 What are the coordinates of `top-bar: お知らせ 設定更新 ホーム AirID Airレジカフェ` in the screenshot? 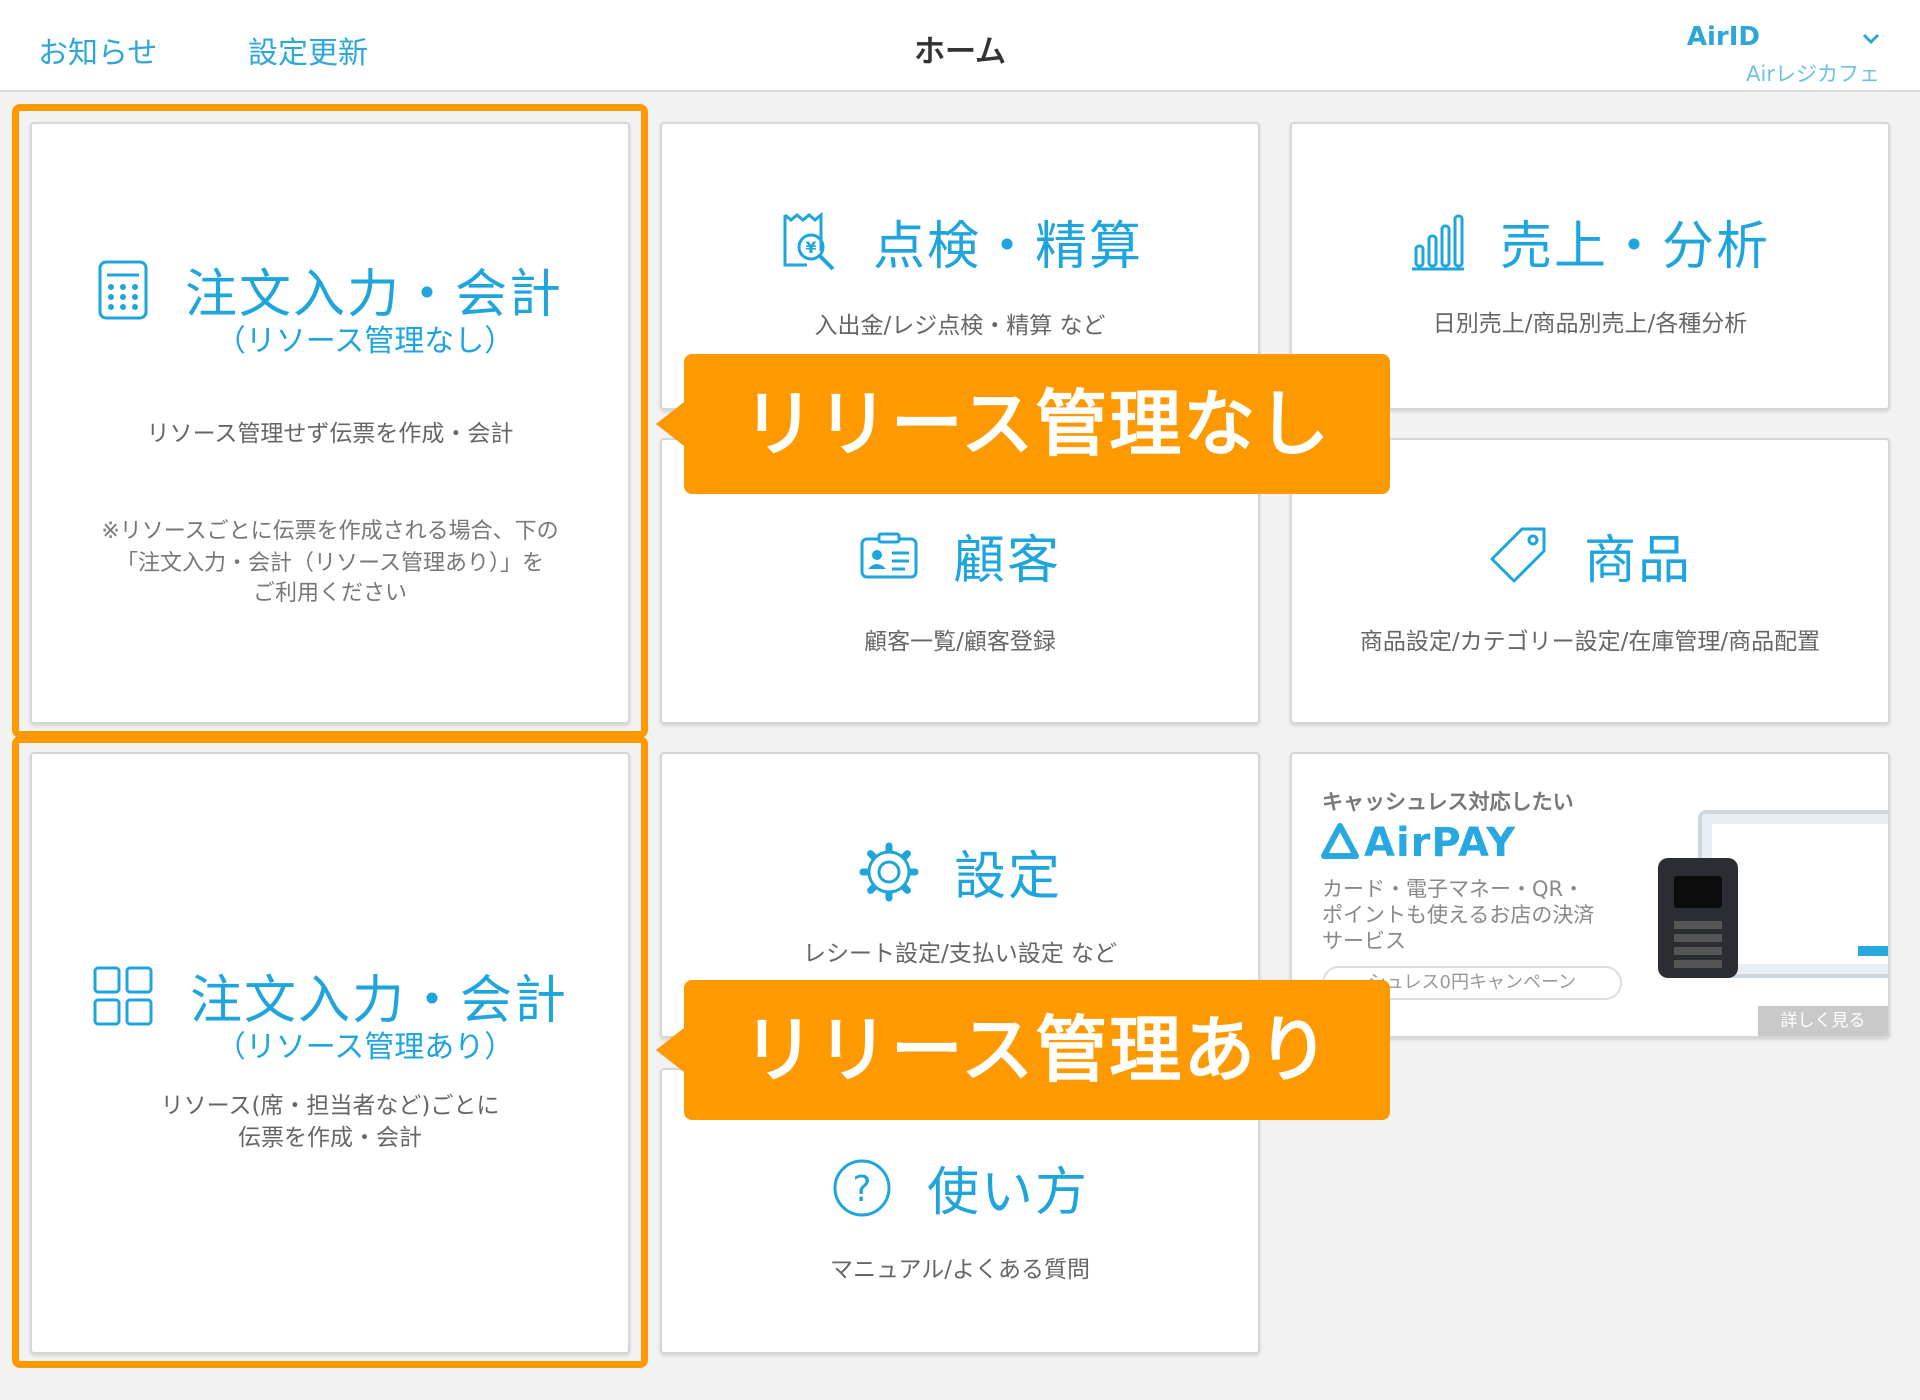 It's located at (960, 46).